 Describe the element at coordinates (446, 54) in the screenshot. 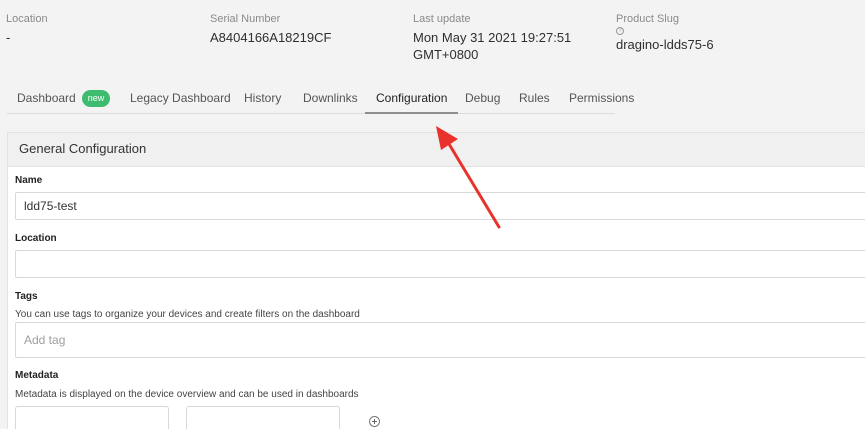

I see `last-update-timezone: GMT+0800` at that location.